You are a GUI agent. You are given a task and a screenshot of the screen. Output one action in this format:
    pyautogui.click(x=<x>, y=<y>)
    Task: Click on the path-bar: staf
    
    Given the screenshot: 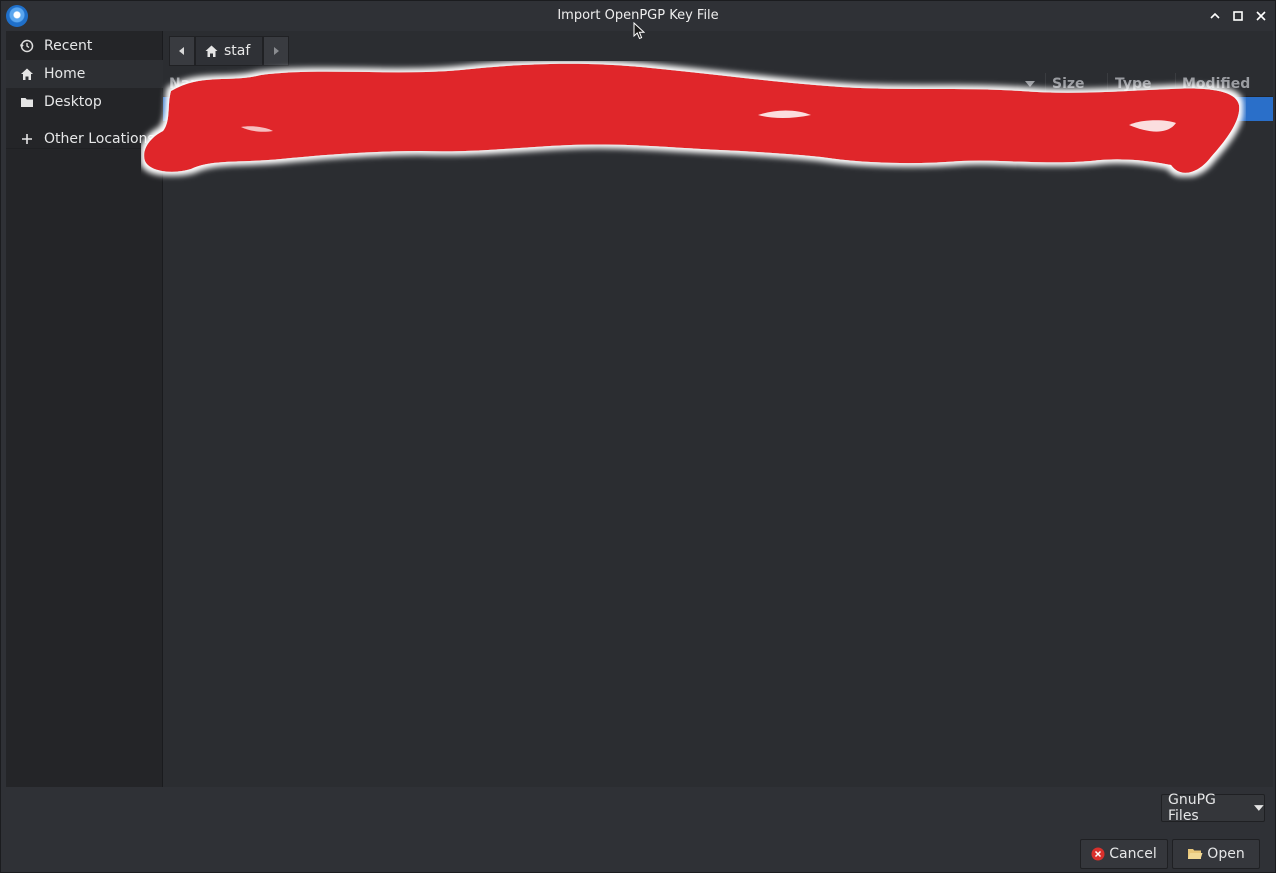 What is the action you would take?
    pyautogui.click(x=229, y=51)
    